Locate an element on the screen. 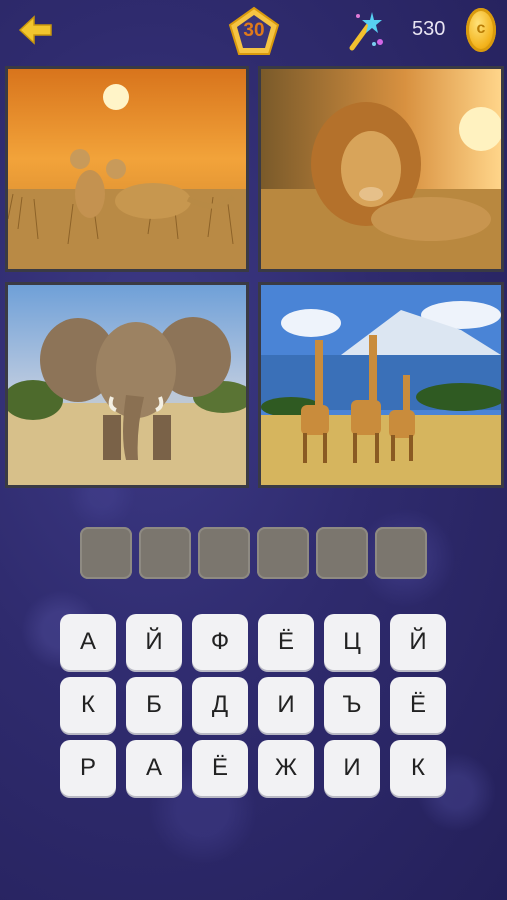  letter-key: Д is located at coordinates (220, 705).